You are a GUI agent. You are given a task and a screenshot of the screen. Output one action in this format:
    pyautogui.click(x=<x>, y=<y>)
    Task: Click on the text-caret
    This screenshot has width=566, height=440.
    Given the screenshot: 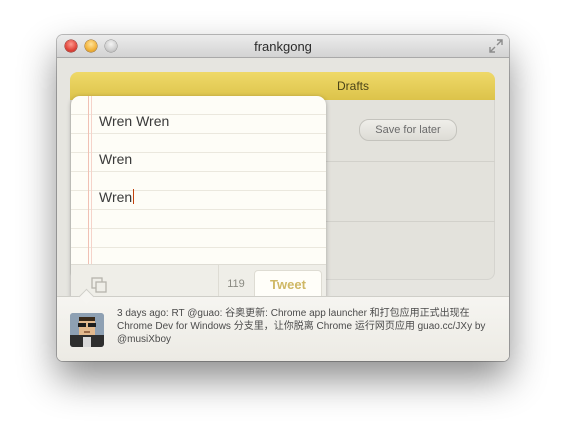 What is the action you would take?
    pyautogui.click(x=134, y=196)
    